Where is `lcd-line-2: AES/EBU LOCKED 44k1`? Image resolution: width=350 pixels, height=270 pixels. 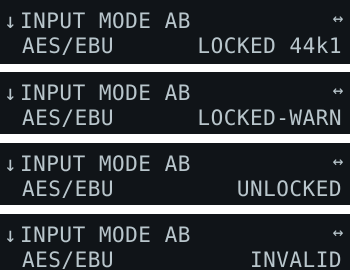
lcd-line-2: AES/EBU LOCKED 44k1 is located at coordinates (175, 46).